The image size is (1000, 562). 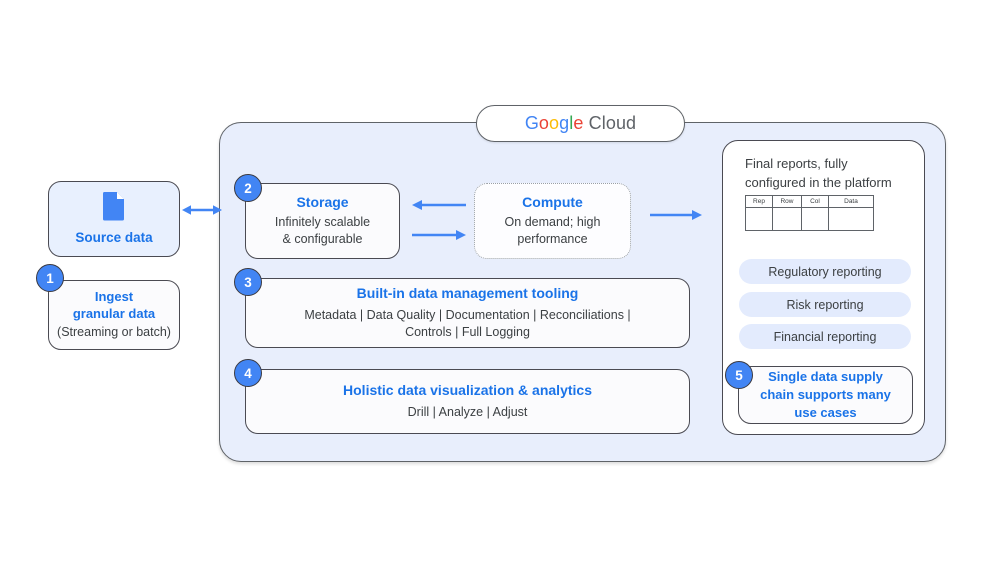 I want to click on visualization-line1: Drill | Analyze | Adjust, so click(x=467, y=411).